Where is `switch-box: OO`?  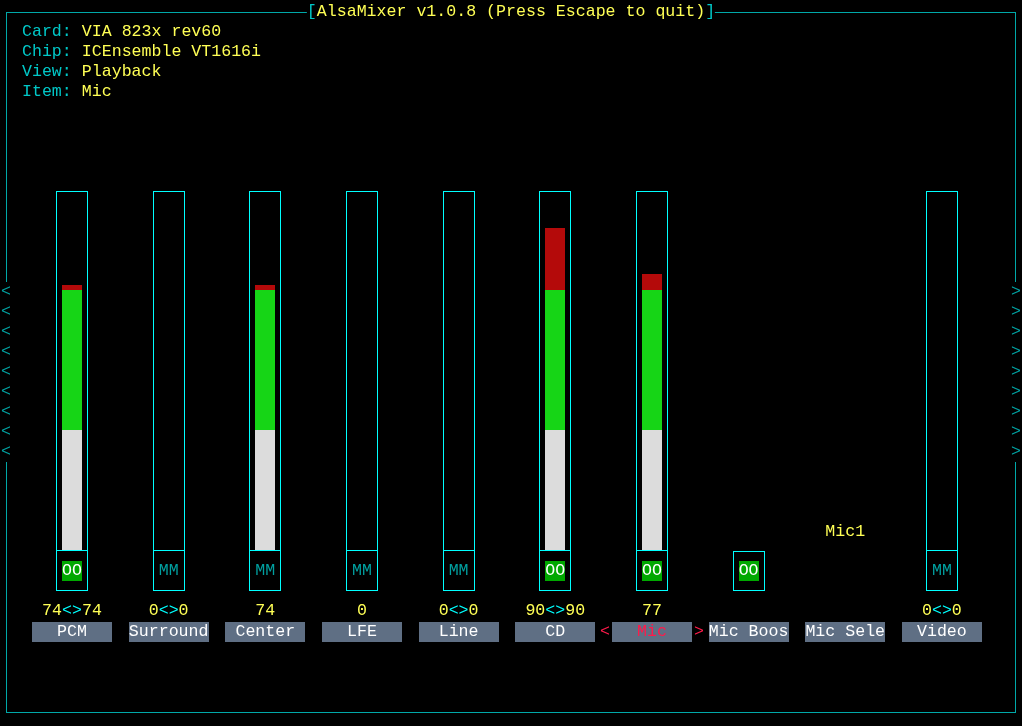
switch-box: OO is located at coordinates (748, 571).